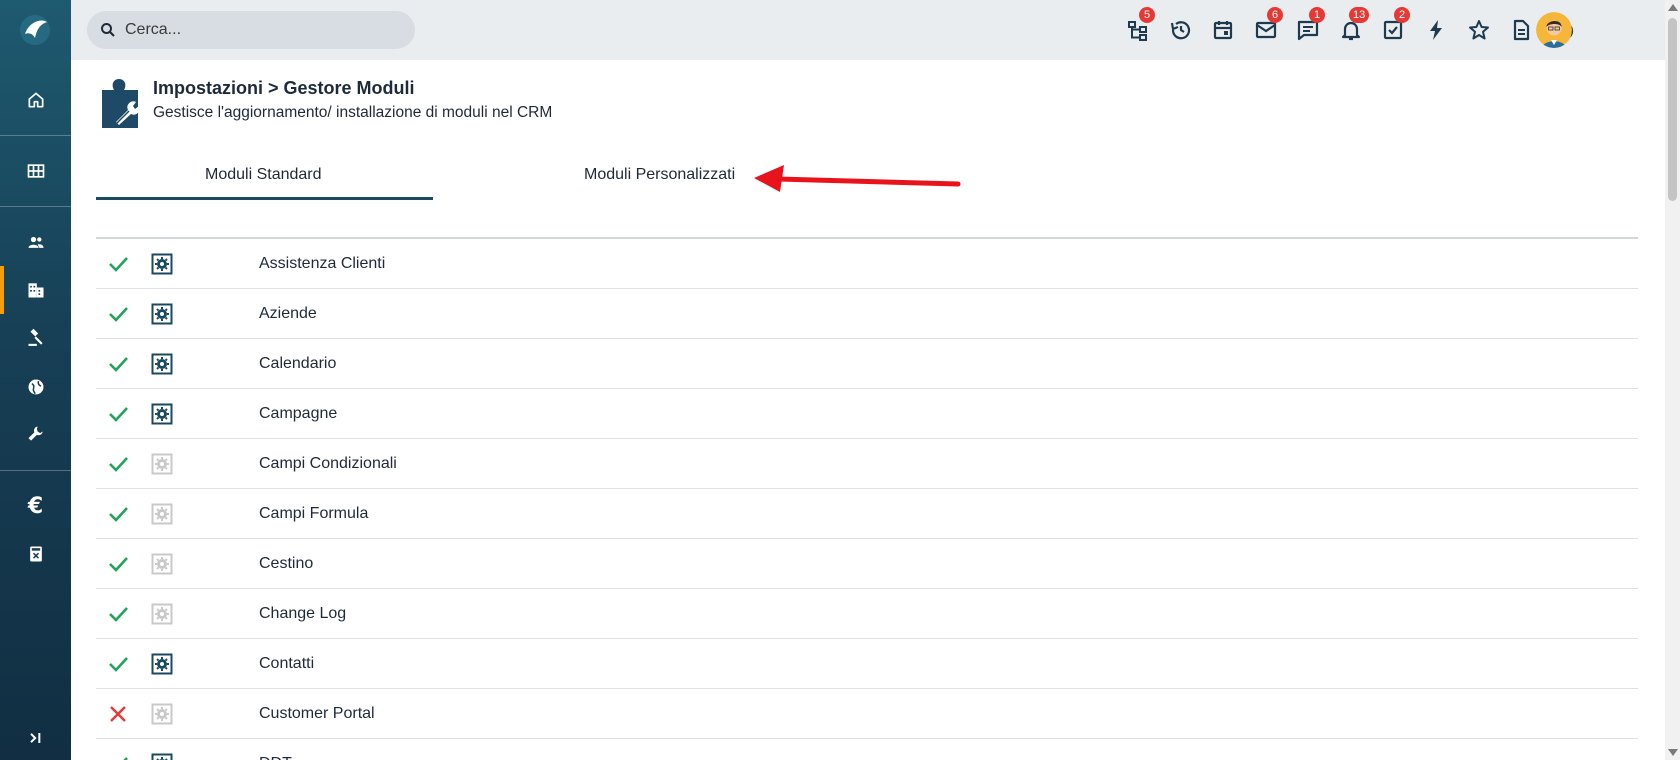 Image resolution: width=1680 pixels, height=760 pixels. Describe the element at coordinates (867, 614) in the screenshot. I see `table-row: Change Log` at that location.